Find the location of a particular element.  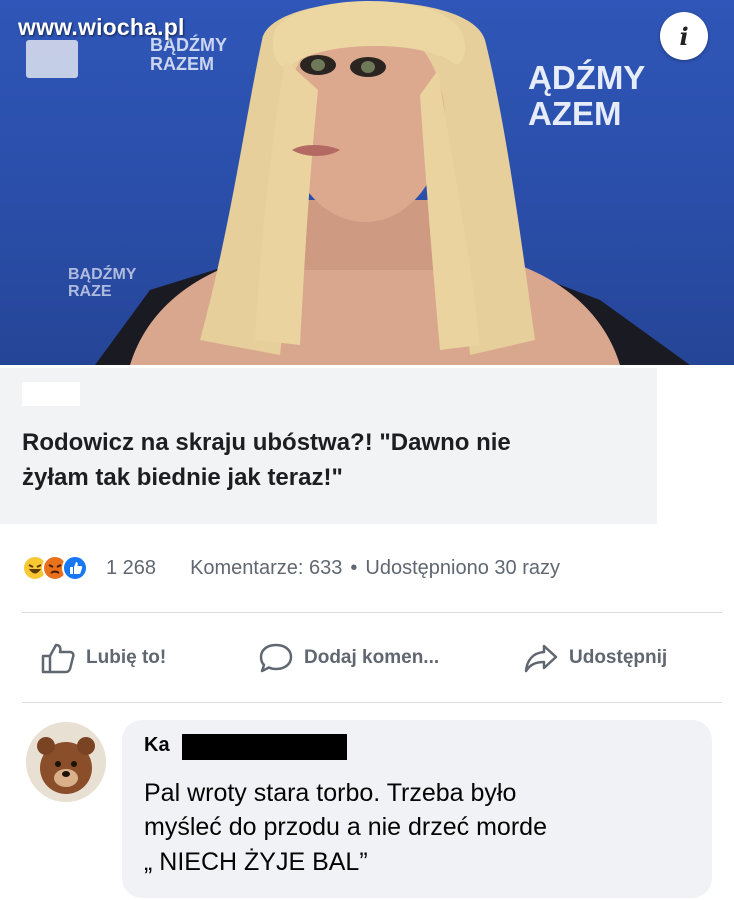

post-actions: Lubię to! Dodaj komen... Udostępnij is located at coordinates (380, 658).